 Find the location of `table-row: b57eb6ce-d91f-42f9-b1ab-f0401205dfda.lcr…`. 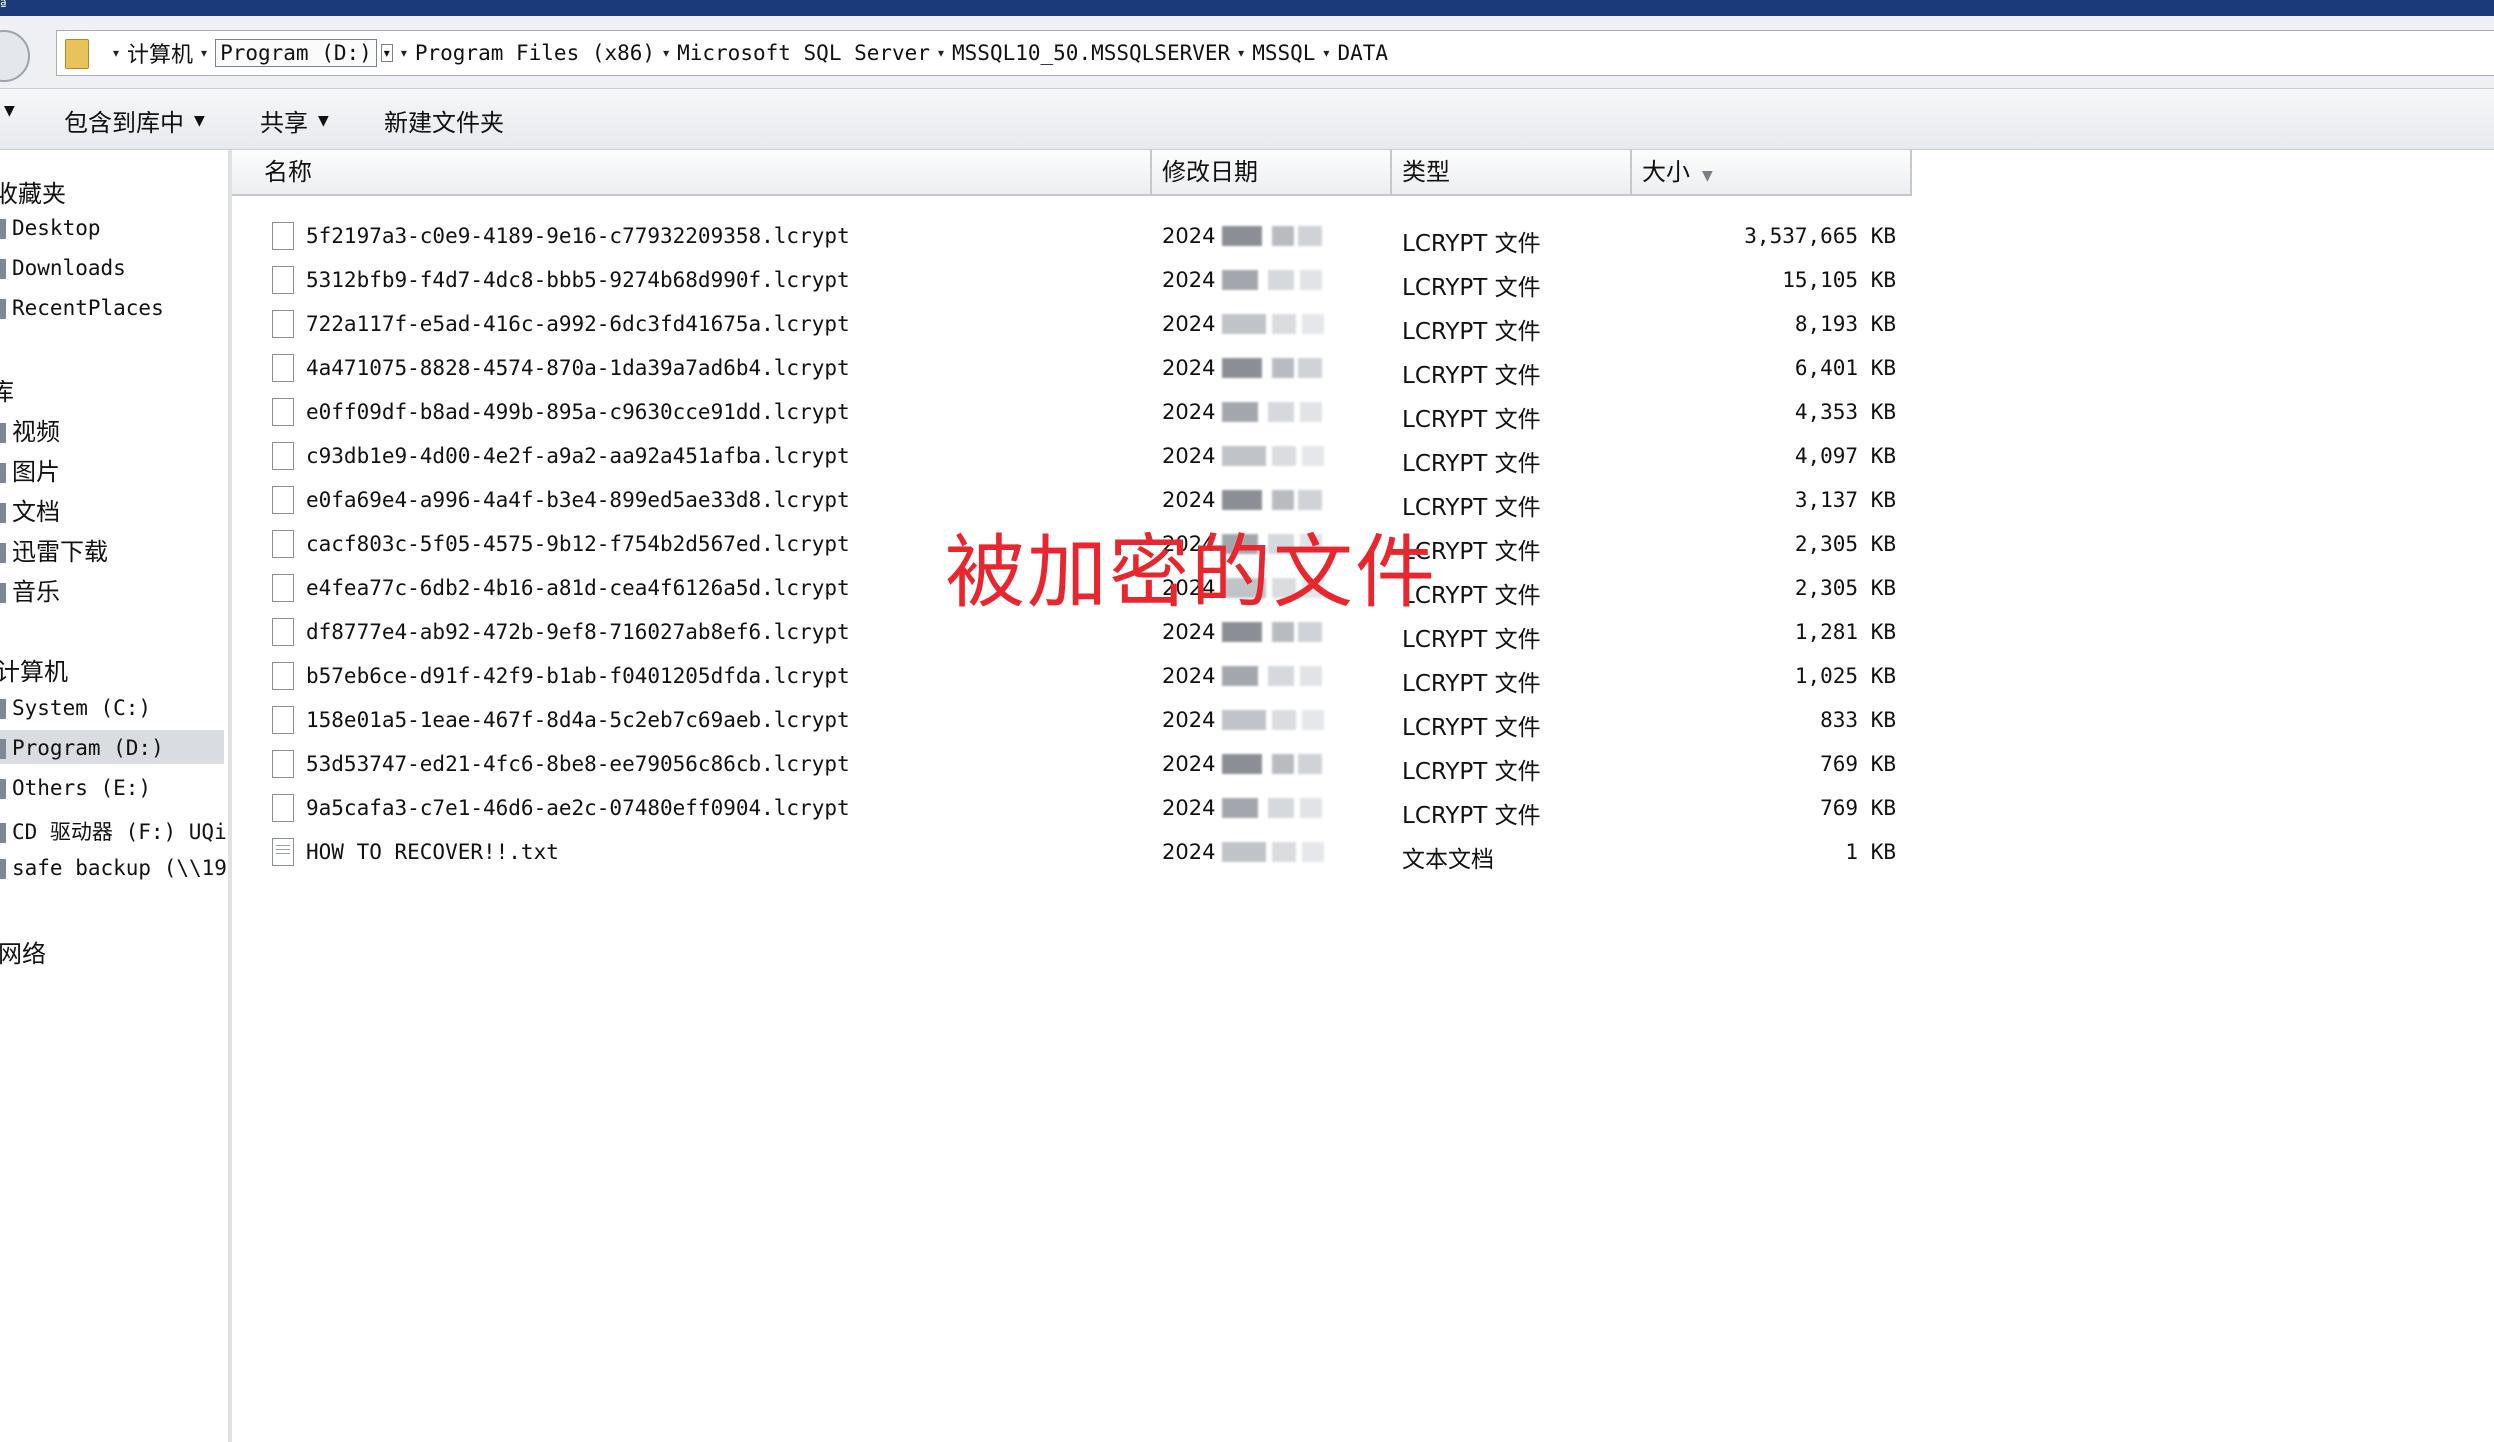

table-row: b57eb6ce-d91f-42f9-b1ab-f0401205dfda.lcr… is located at coordinates (1072, 678).